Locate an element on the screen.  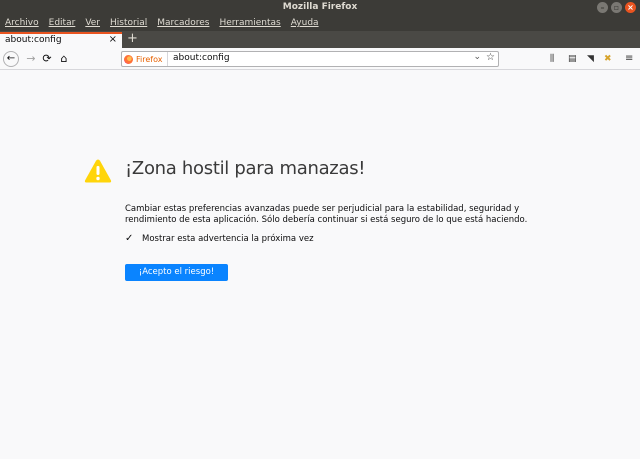
close-window-button: × is located at coordinates (630, 7).